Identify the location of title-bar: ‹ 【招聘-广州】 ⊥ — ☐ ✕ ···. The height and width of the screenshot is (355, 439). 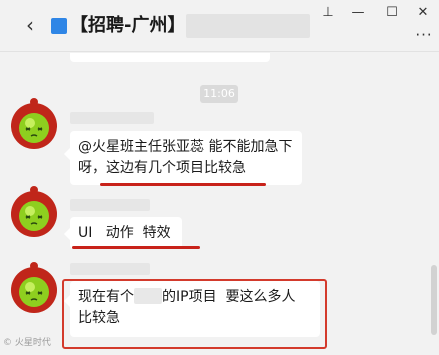
(219, 26).